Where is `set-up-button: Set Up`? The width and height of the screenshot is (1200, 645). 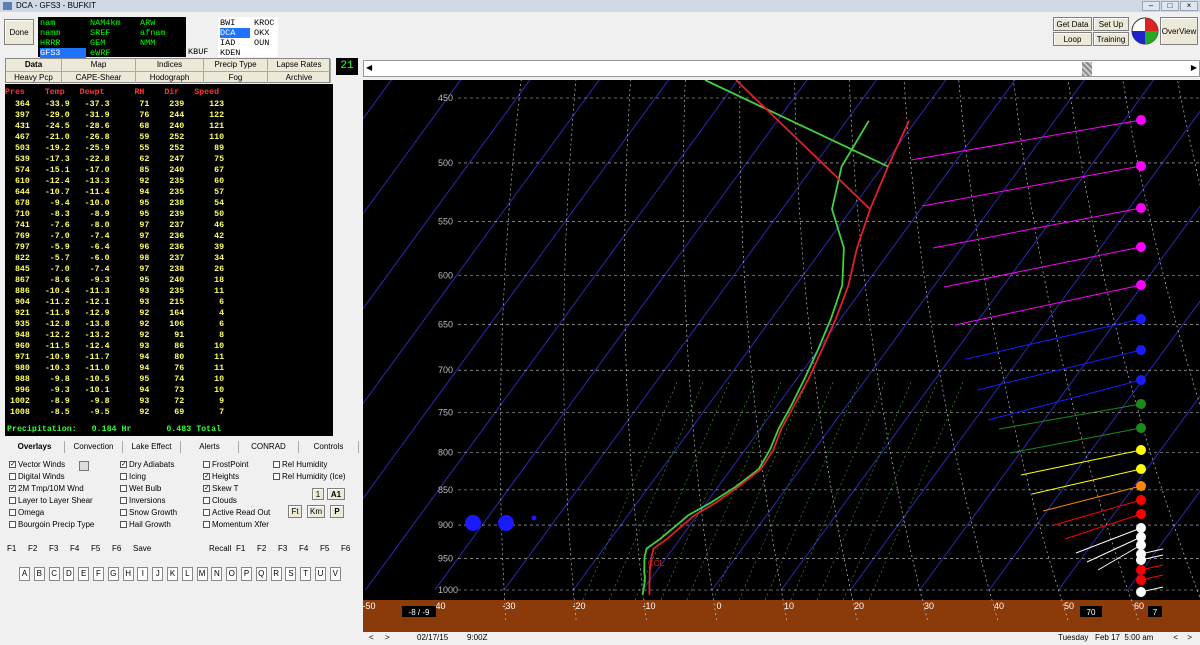 set-up-button: Set Up is located at coordinates (1111, 24).